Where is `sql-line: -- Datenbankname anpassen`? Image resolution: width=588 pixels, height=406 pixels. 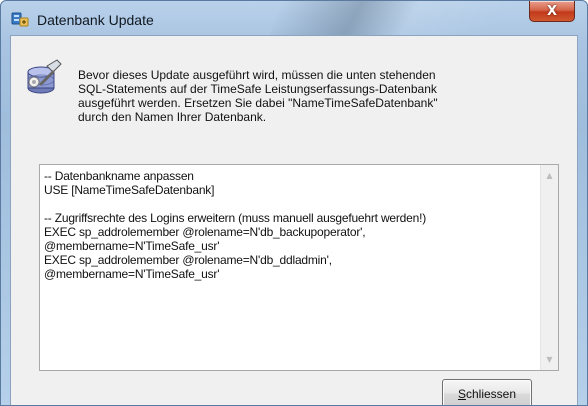
sql-line: -- Datenbankname anpassen is located at coordinates (119, 176).